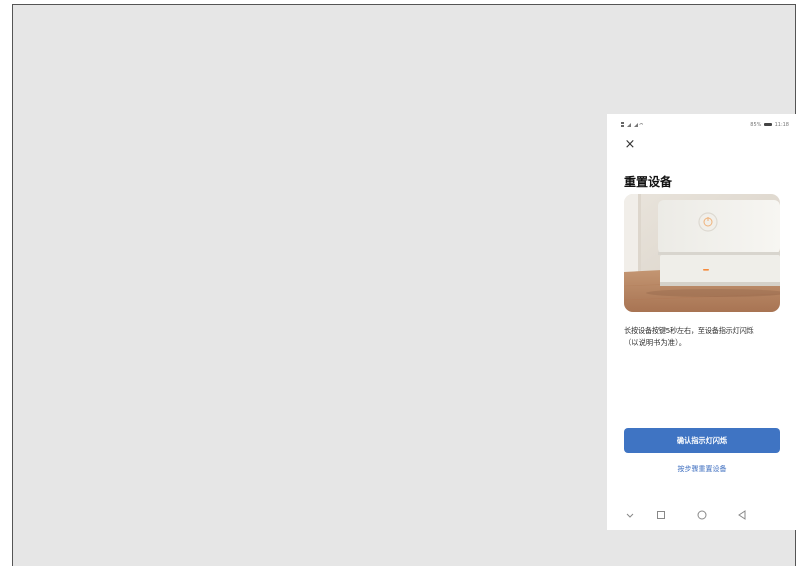 The width and height of the screenshot is (808, 566). I want to click on status-bar: 85% 11:18, so click(702, 125).